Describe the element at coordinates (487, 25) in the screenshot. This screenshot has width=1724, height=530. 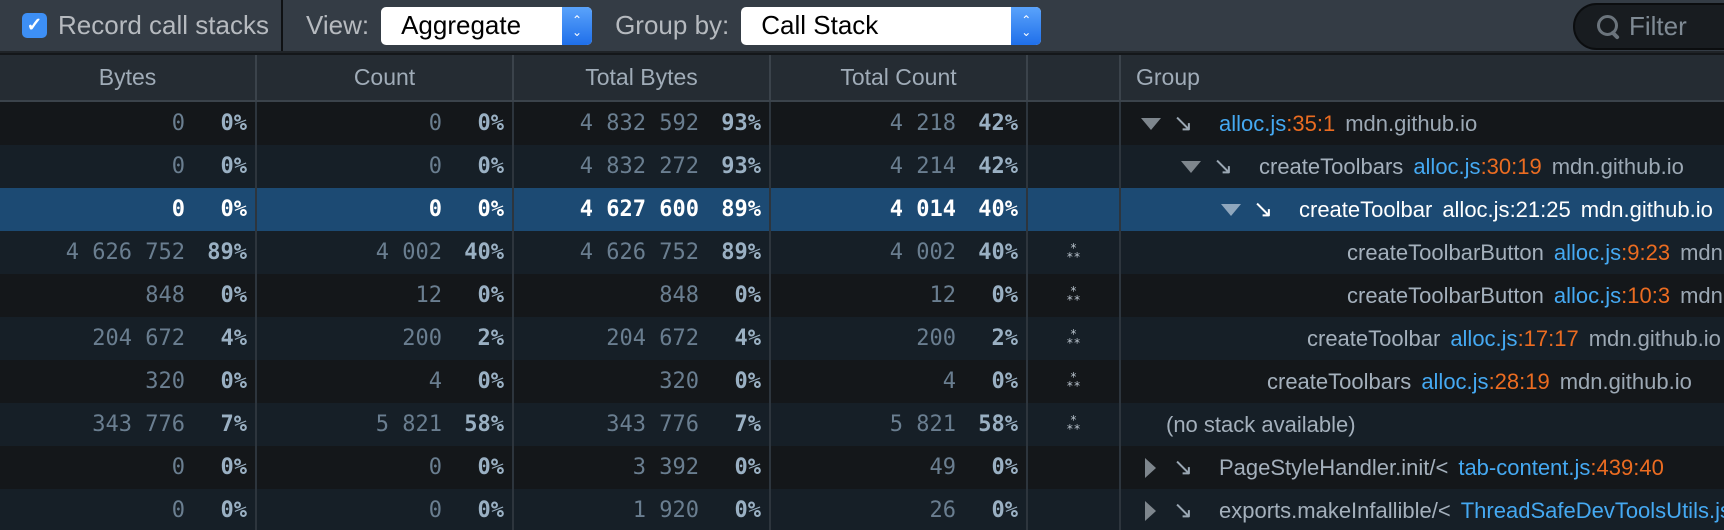
I see `view-select: Aggregate ⌃ ⌄` at that location.